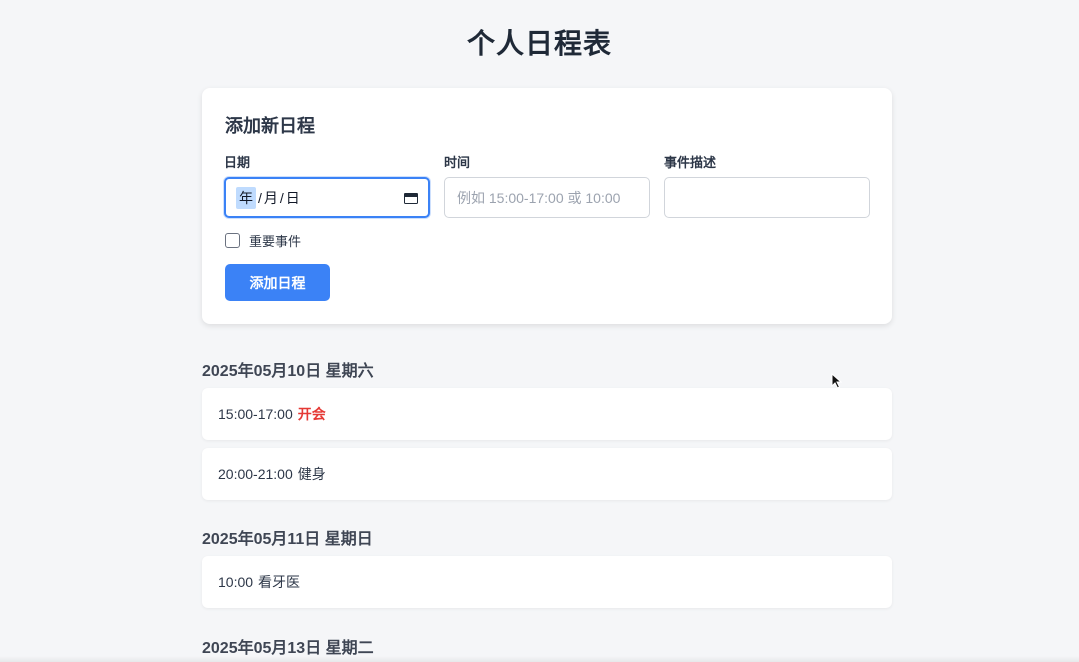  I want to click on date-field: 日期 年 / 月 / 日, so click(327, 185).